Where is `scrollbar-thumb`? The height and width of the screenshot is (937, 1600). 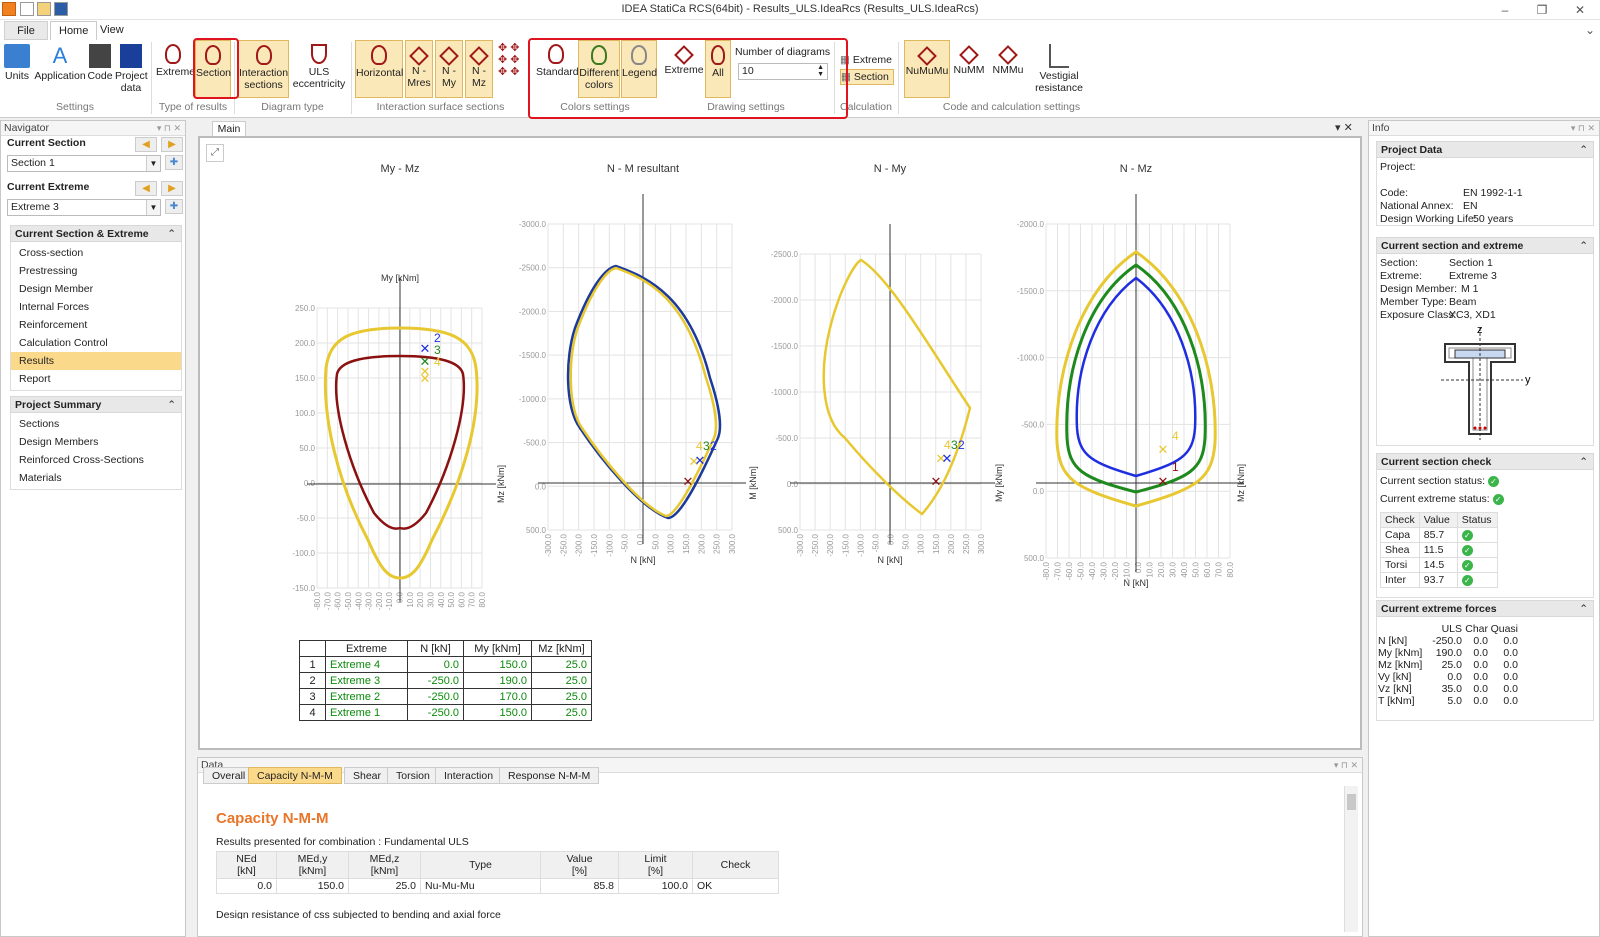
scrollbar-thumb is located at coordinates (1351, 802).